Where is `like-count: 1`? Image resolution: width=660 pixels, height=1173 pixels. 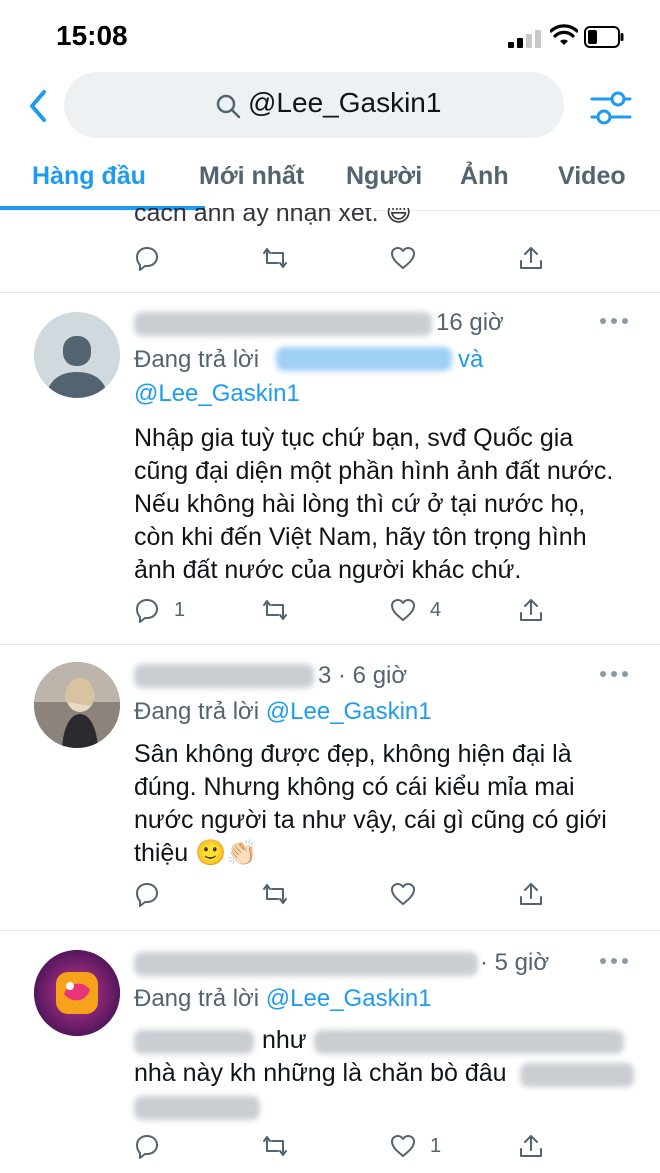
like-count: 1 is located at coordinates (436, 1145).